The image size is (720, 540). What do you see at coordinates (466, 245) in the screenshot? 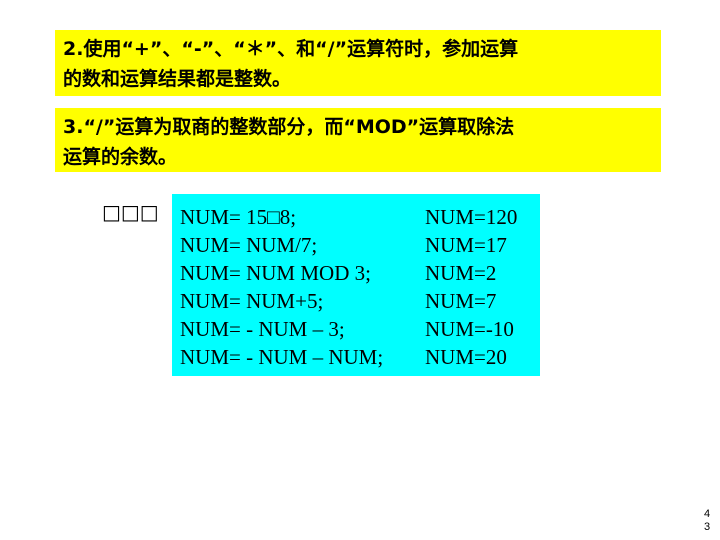
I see `code-result: NUM=17` at bounding box center [466, 245].